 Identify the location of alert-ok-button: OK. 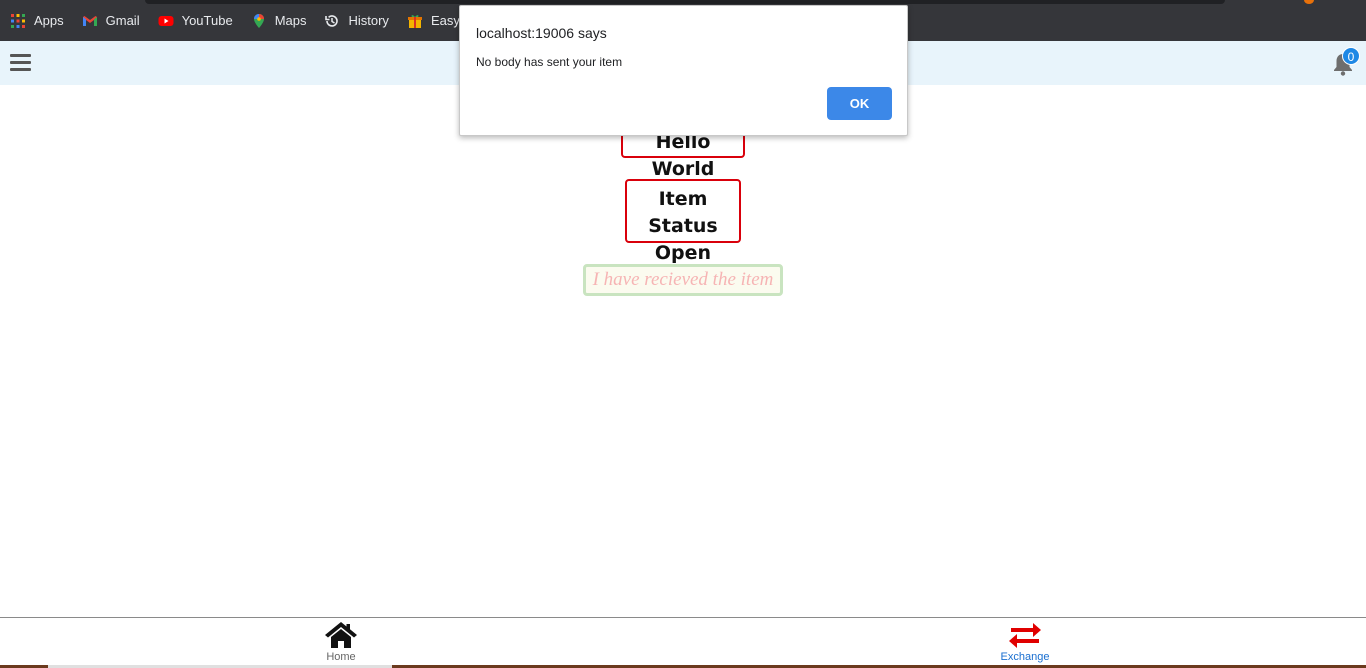
(859, 103).